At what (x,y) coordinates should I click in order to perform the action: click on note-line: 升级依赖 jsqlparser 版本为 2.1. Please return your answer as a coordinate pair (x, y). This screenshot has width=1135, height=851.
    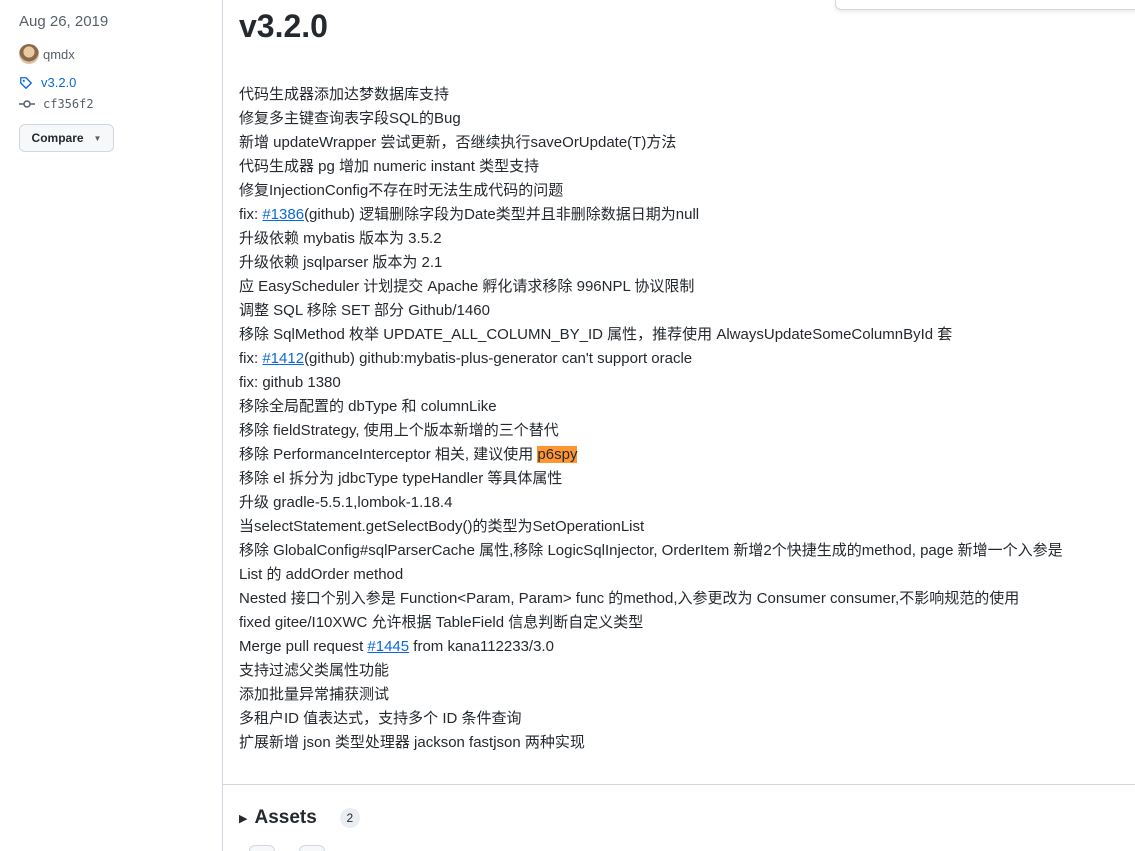
    Looking at the image, I should click on (341, 262).